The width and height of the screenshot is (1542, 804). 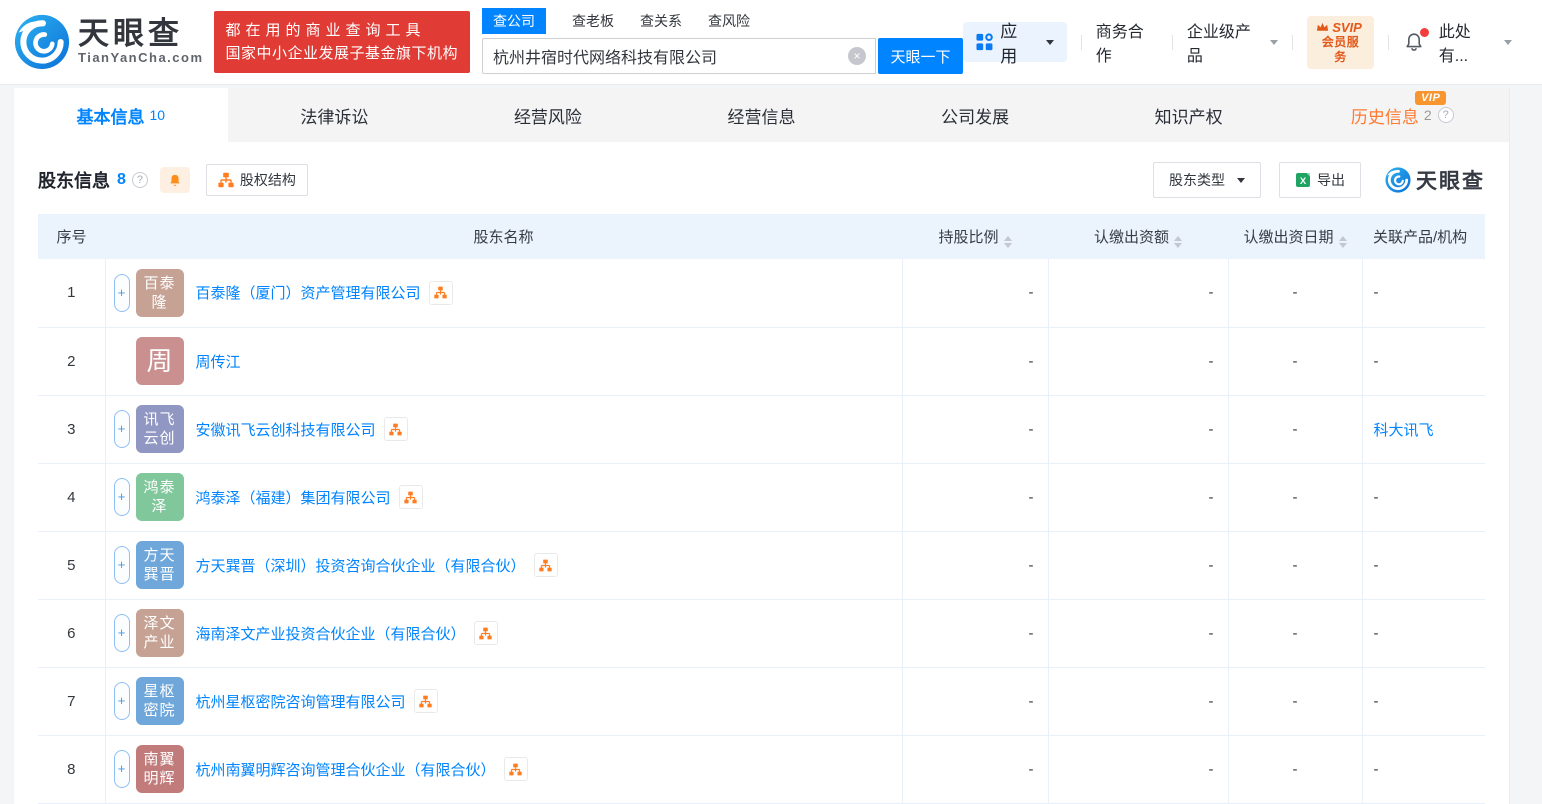 I want to click on search-tab-relation: 查关系, so click(x=661, y=21).